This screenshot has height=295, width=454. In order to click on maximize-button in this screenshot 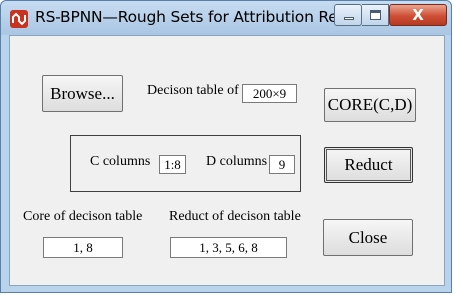, I will do `click(375, 15)`.